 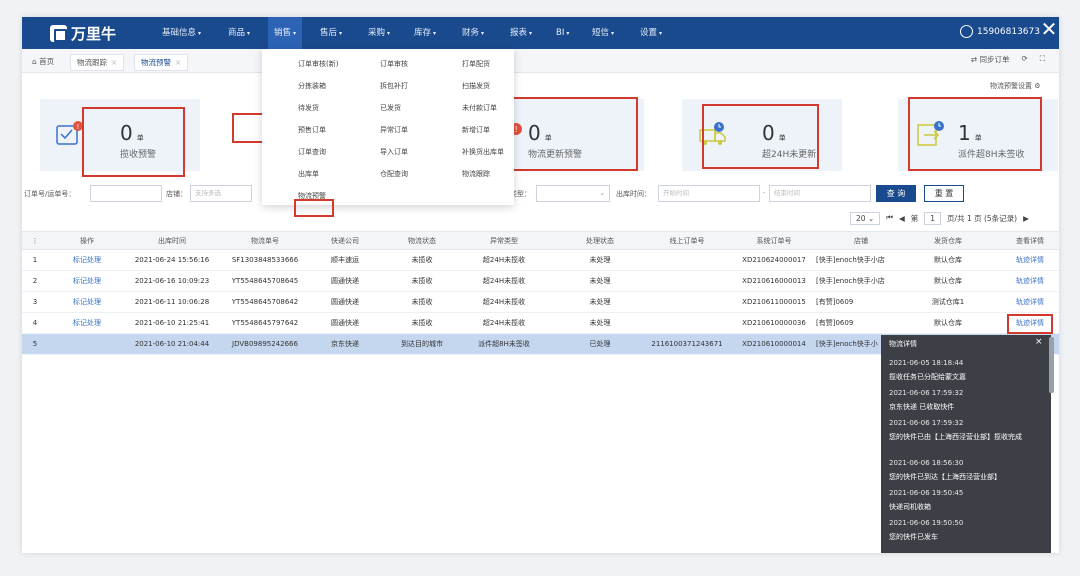 What do you see at coordinates (850, 260) in the screenshot?
I see `table-cell: [快手]enoch快手小店` at bounding box center [850, 260].